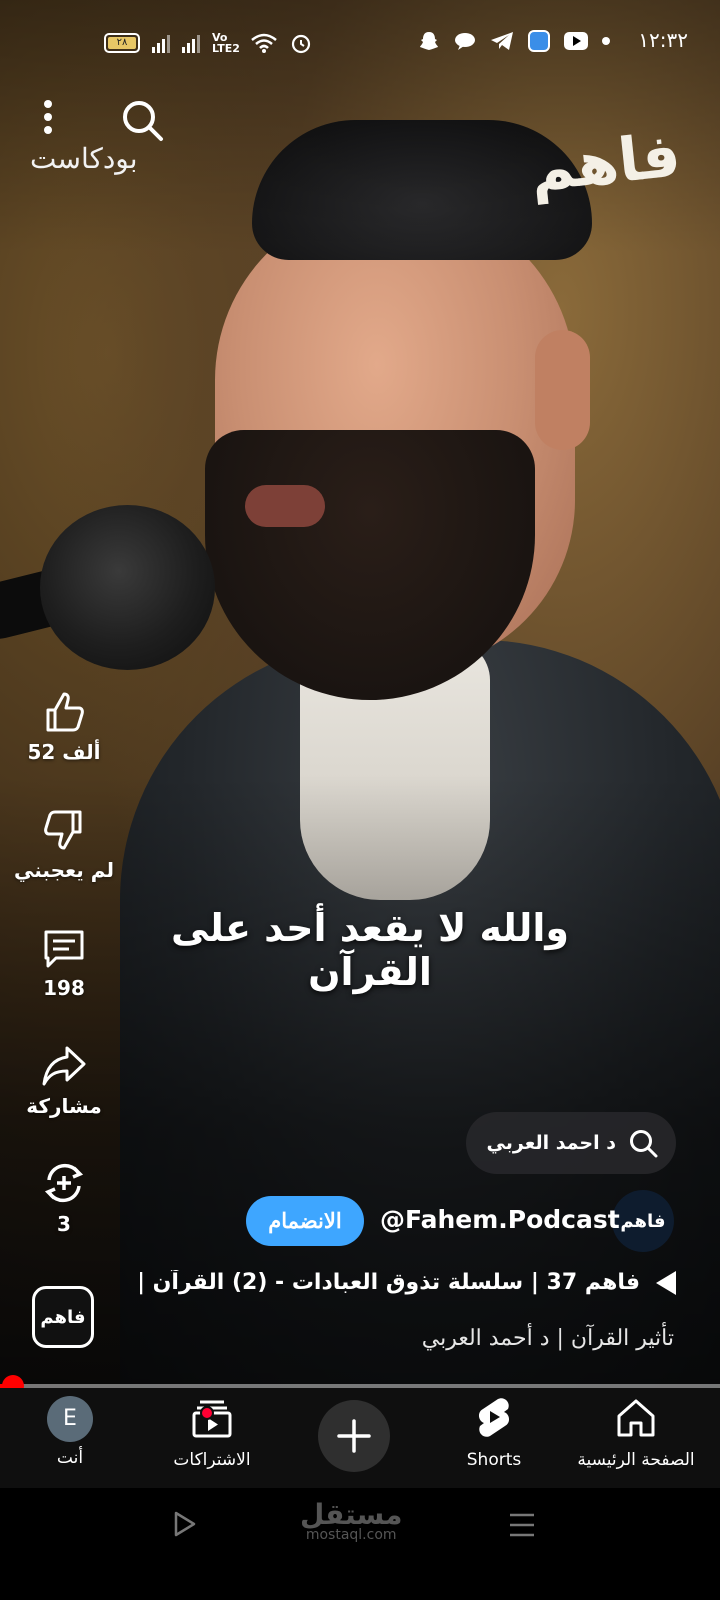 Image resolution: width=720 pixels, height=1600 pixels. I want to click on app-notification-icon, so click(539, 41).